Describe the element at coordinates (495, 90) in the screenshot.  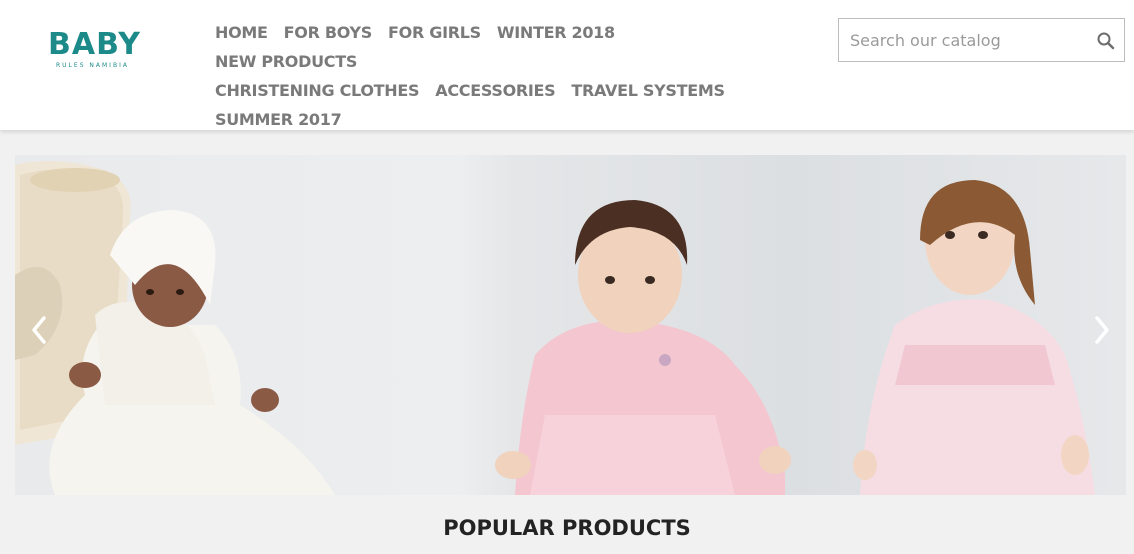
I see `nav-item-accessories: ACCESSORIES` at that location.